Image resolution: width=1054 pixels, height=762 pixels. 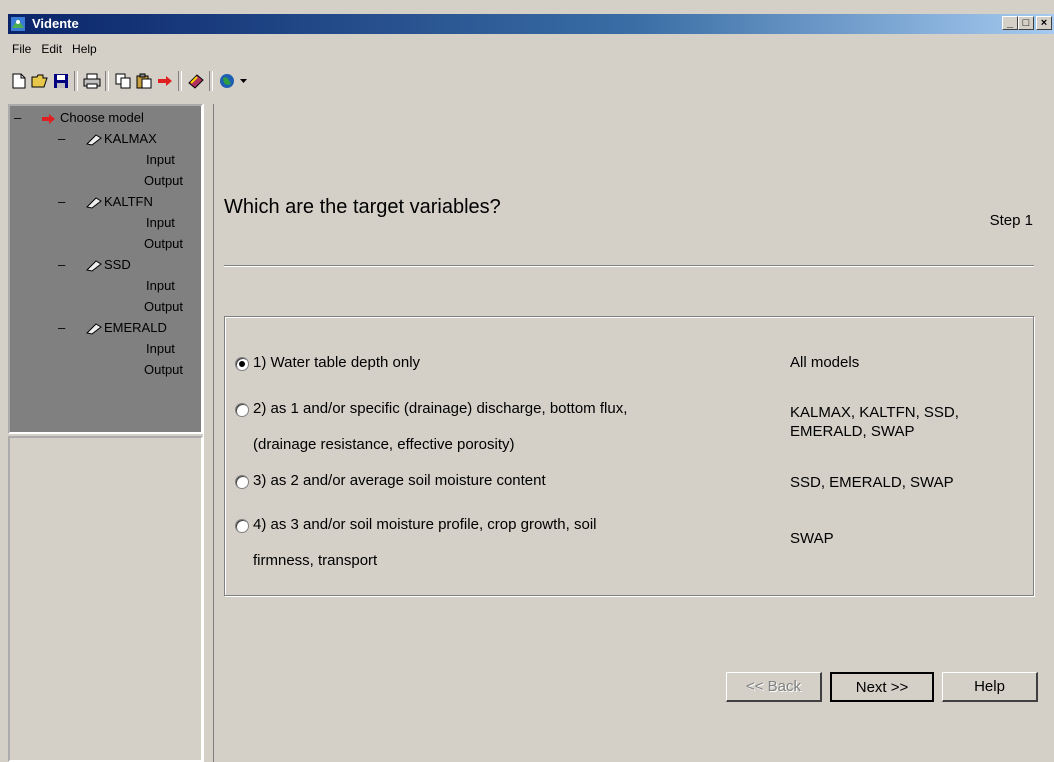 I want to click on save-icon, so click(x=60, y=81).